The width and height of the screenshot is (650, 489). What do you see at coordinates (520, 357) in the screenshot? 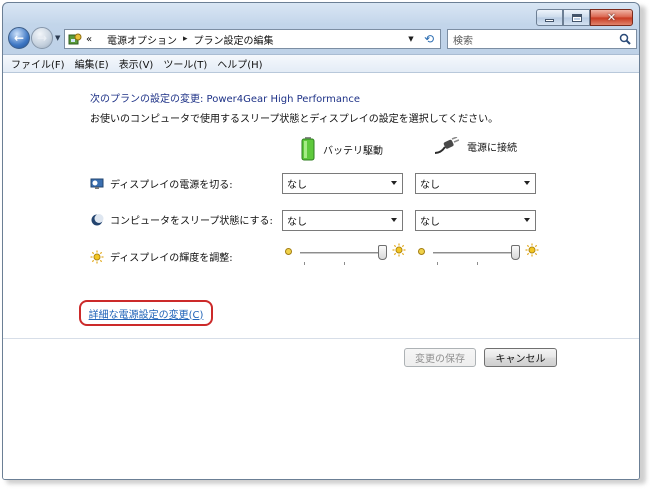
I see `cancel-button: キャンセル` at bounding box center [520, 357].